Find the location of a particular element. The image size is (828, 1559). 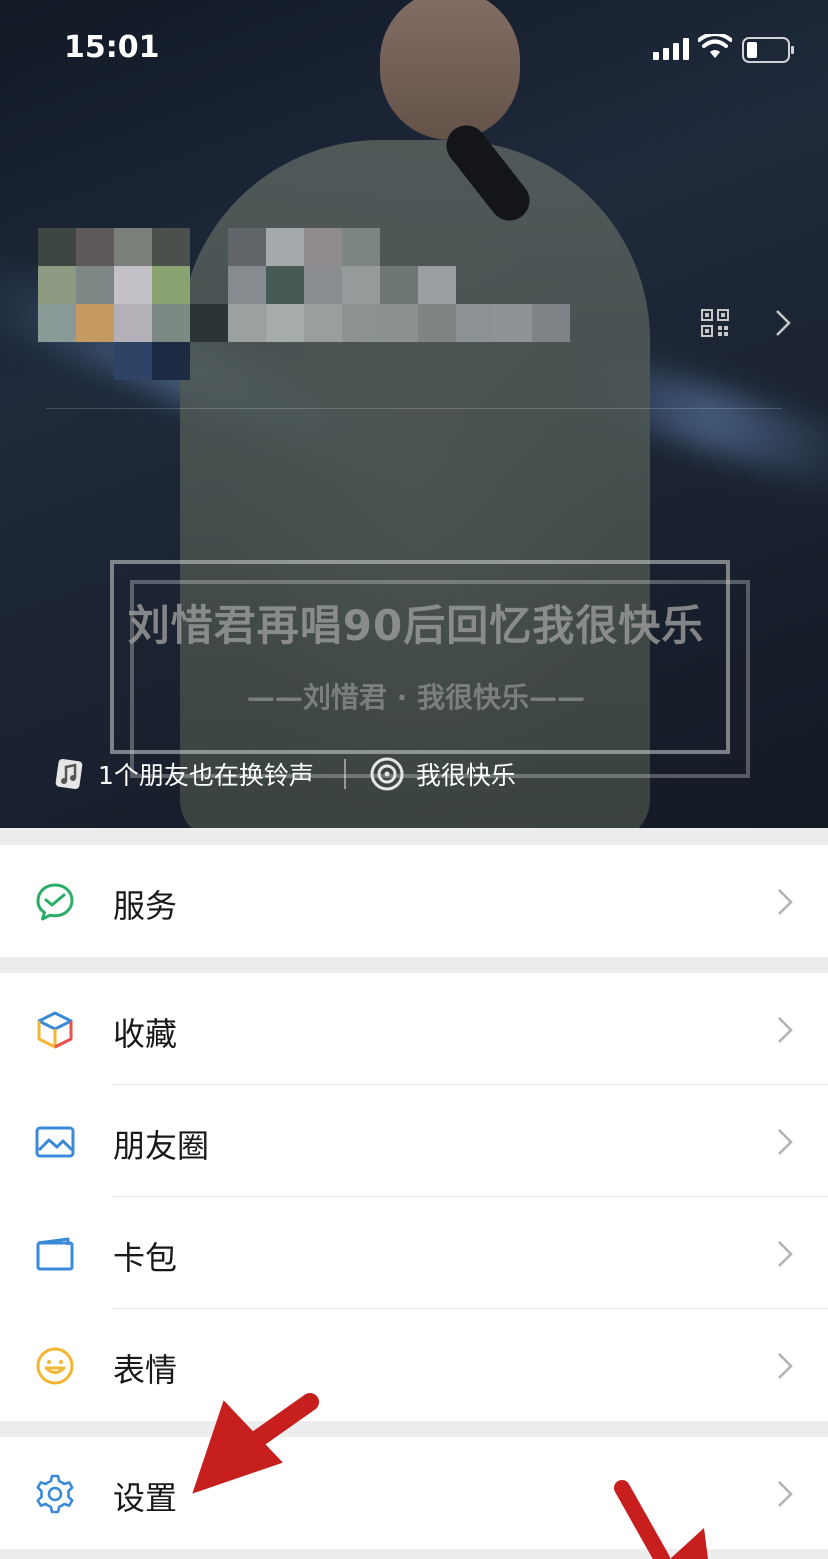

status-time: 15:01 is located at coordinates (112, 47).